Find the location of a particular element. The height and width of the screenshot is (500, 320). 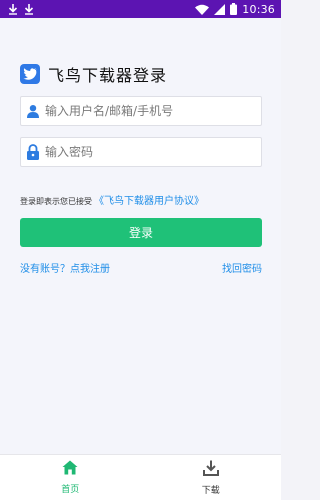

page-header: 飞鸟下载器登录 is located at coordinates (93, 74).